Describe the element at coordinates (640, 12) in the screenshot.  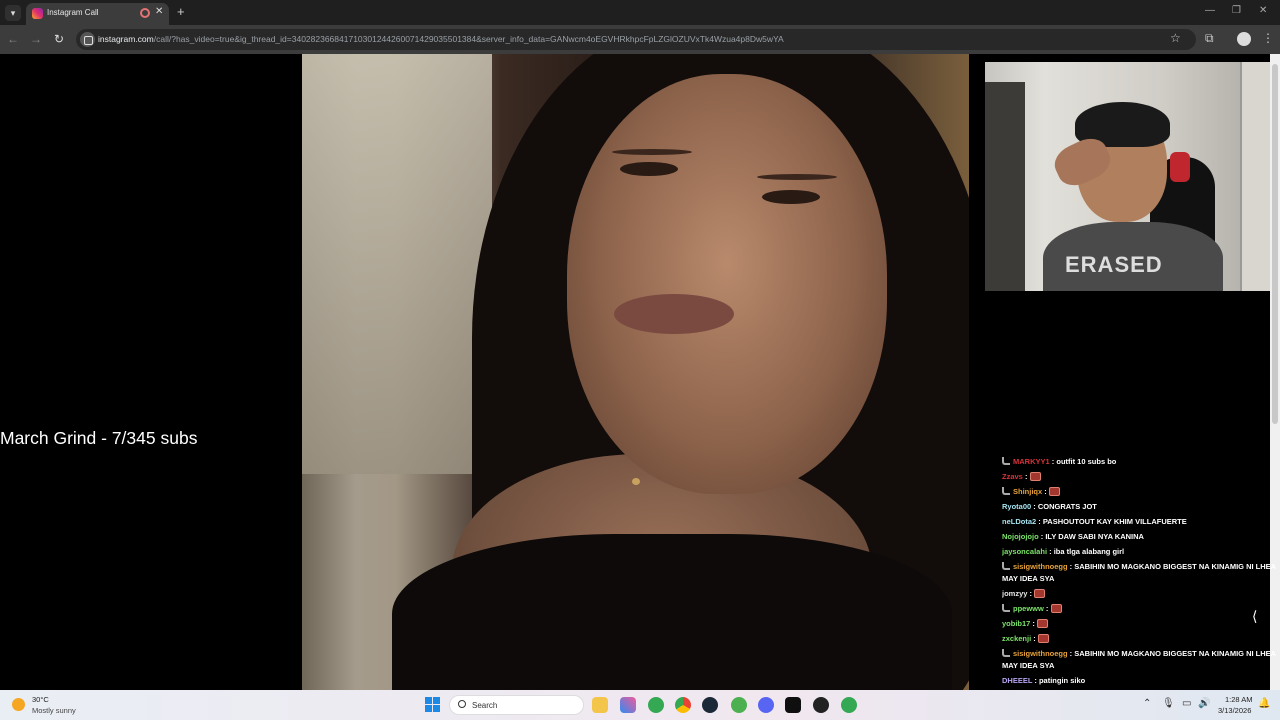
I see `tab-bar: ▾ Instagram Call ✕ + — ❐ ✕` at that location.